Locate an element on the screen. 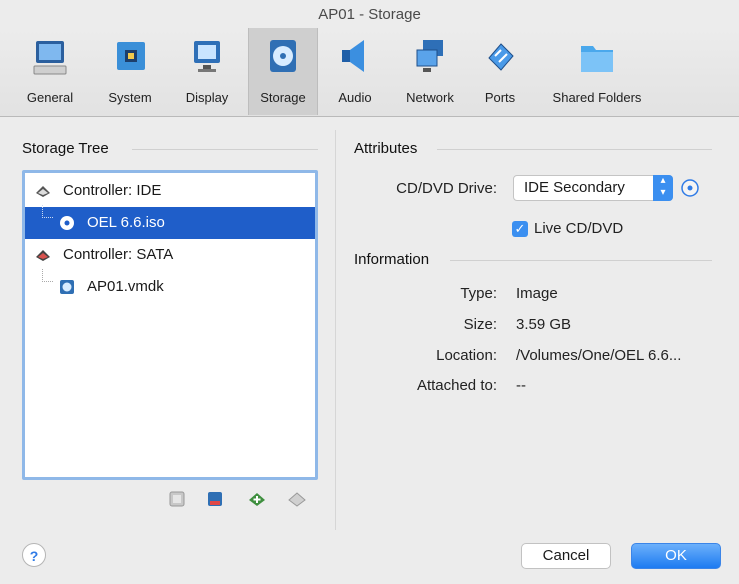 The width and height of the screenshot is (739, 584). monitor-general-icon is located at coordinates (50, 58).